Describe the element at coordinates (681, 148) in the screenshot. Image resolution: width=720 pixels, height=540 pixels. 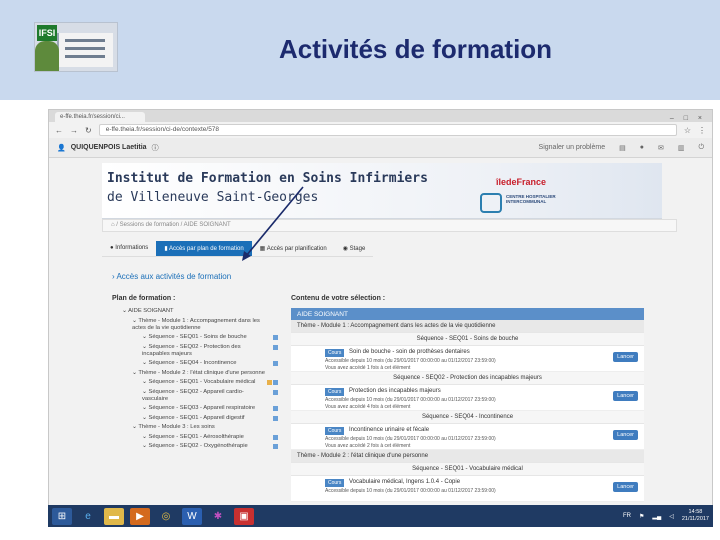
I see `grid-icon: ▥` at that location.